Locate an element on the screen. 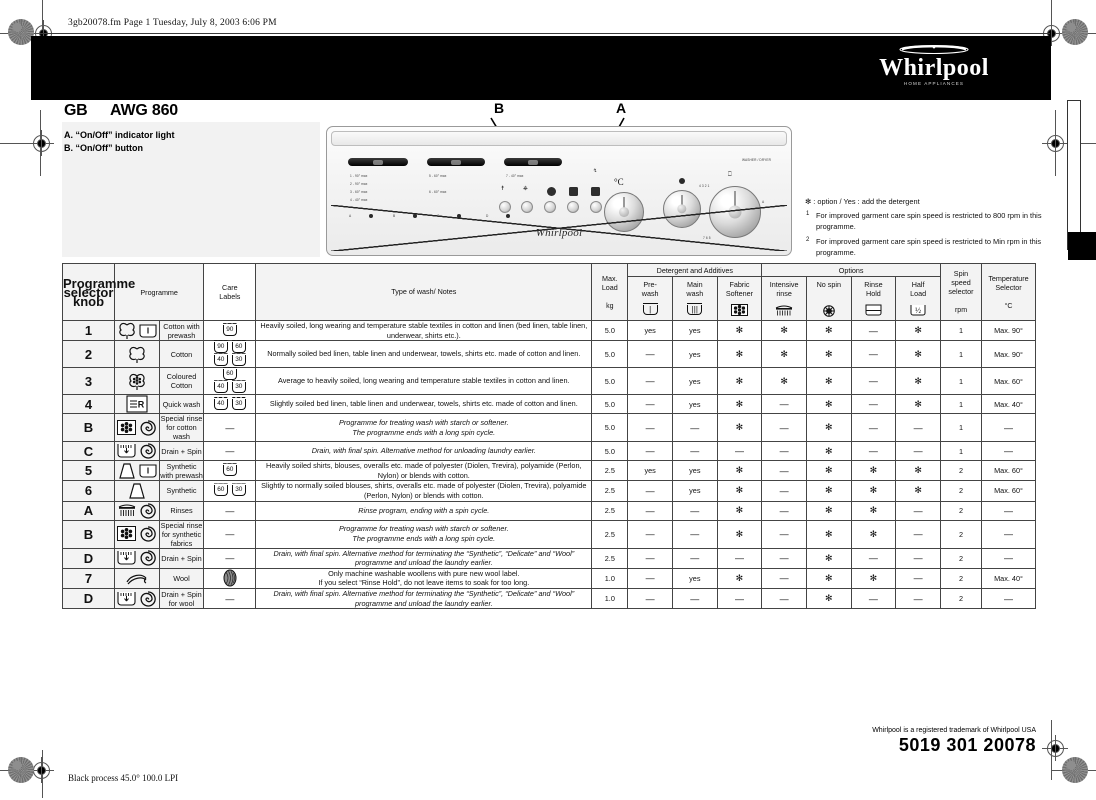 The height and width of the screenshot is (800, 1096). row-knob-position: 5 is located at coordinates (88, 471).